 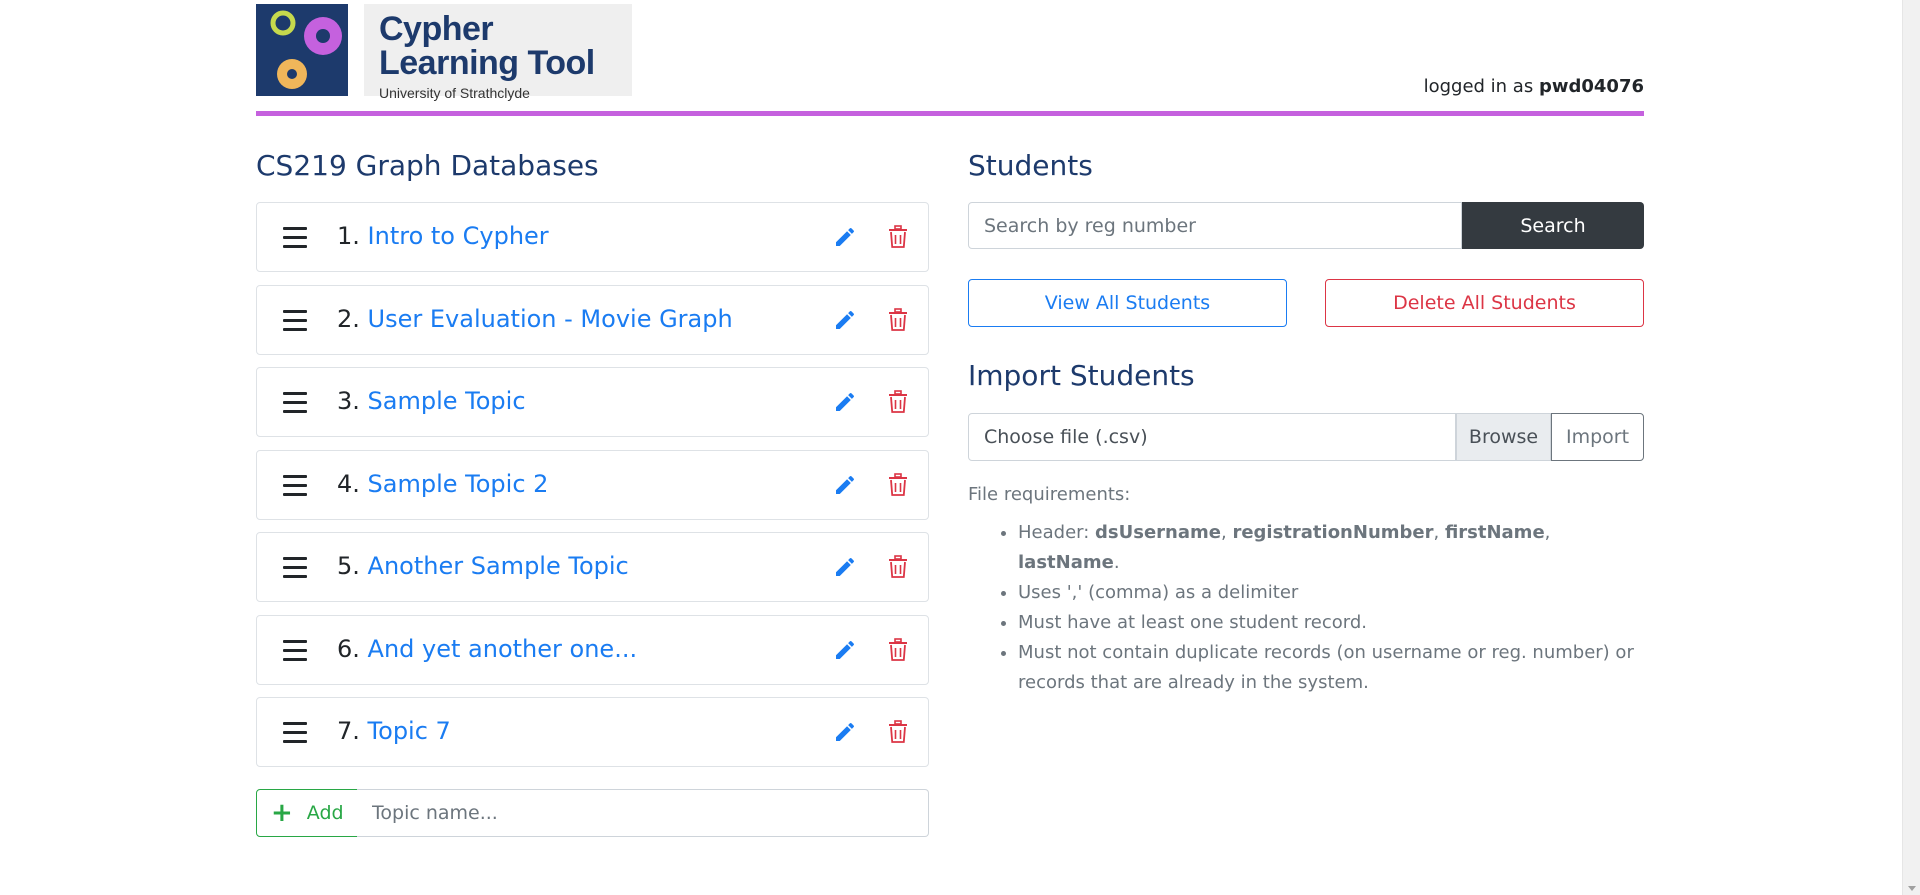 I want to click on delete-all-students-button: Delete All Students, so click(x=1484, y=303).